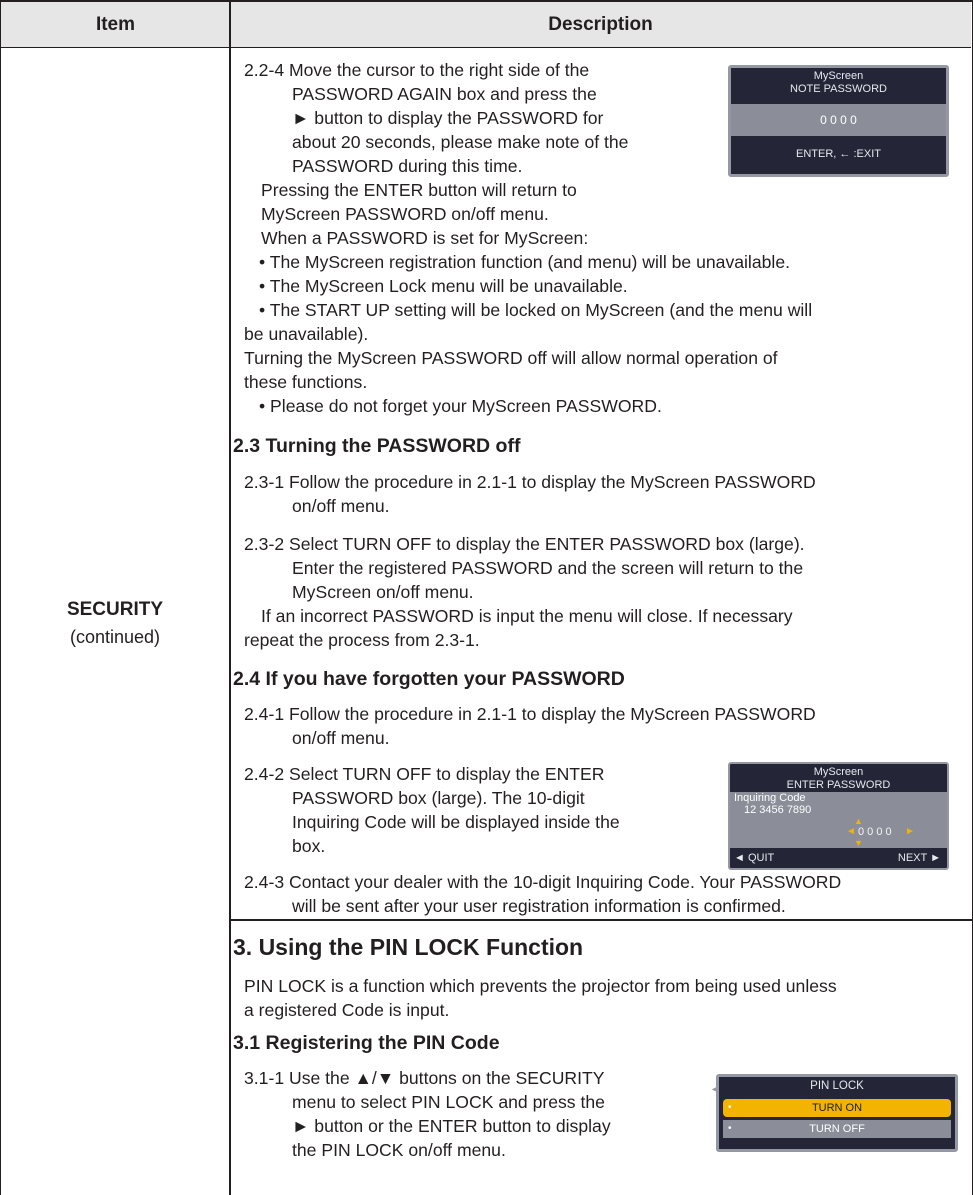 This screenshot has width=973, height=1195. I want to click on step-2-3-1-line: on/off menu., so click(341, 506).